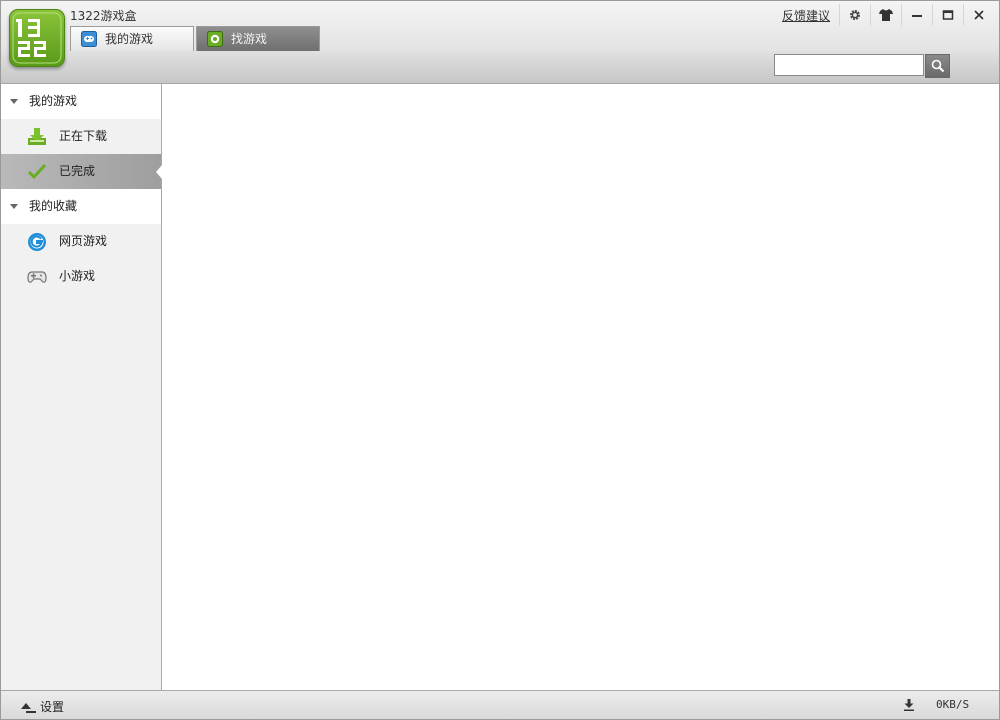 Image resolution: width=1000 pixels, height=720 pixels. What do you see at coordinates (953, 704) in the screenshot?
I see `download-speed: 0KB/S` at bounding box center [953, 704].